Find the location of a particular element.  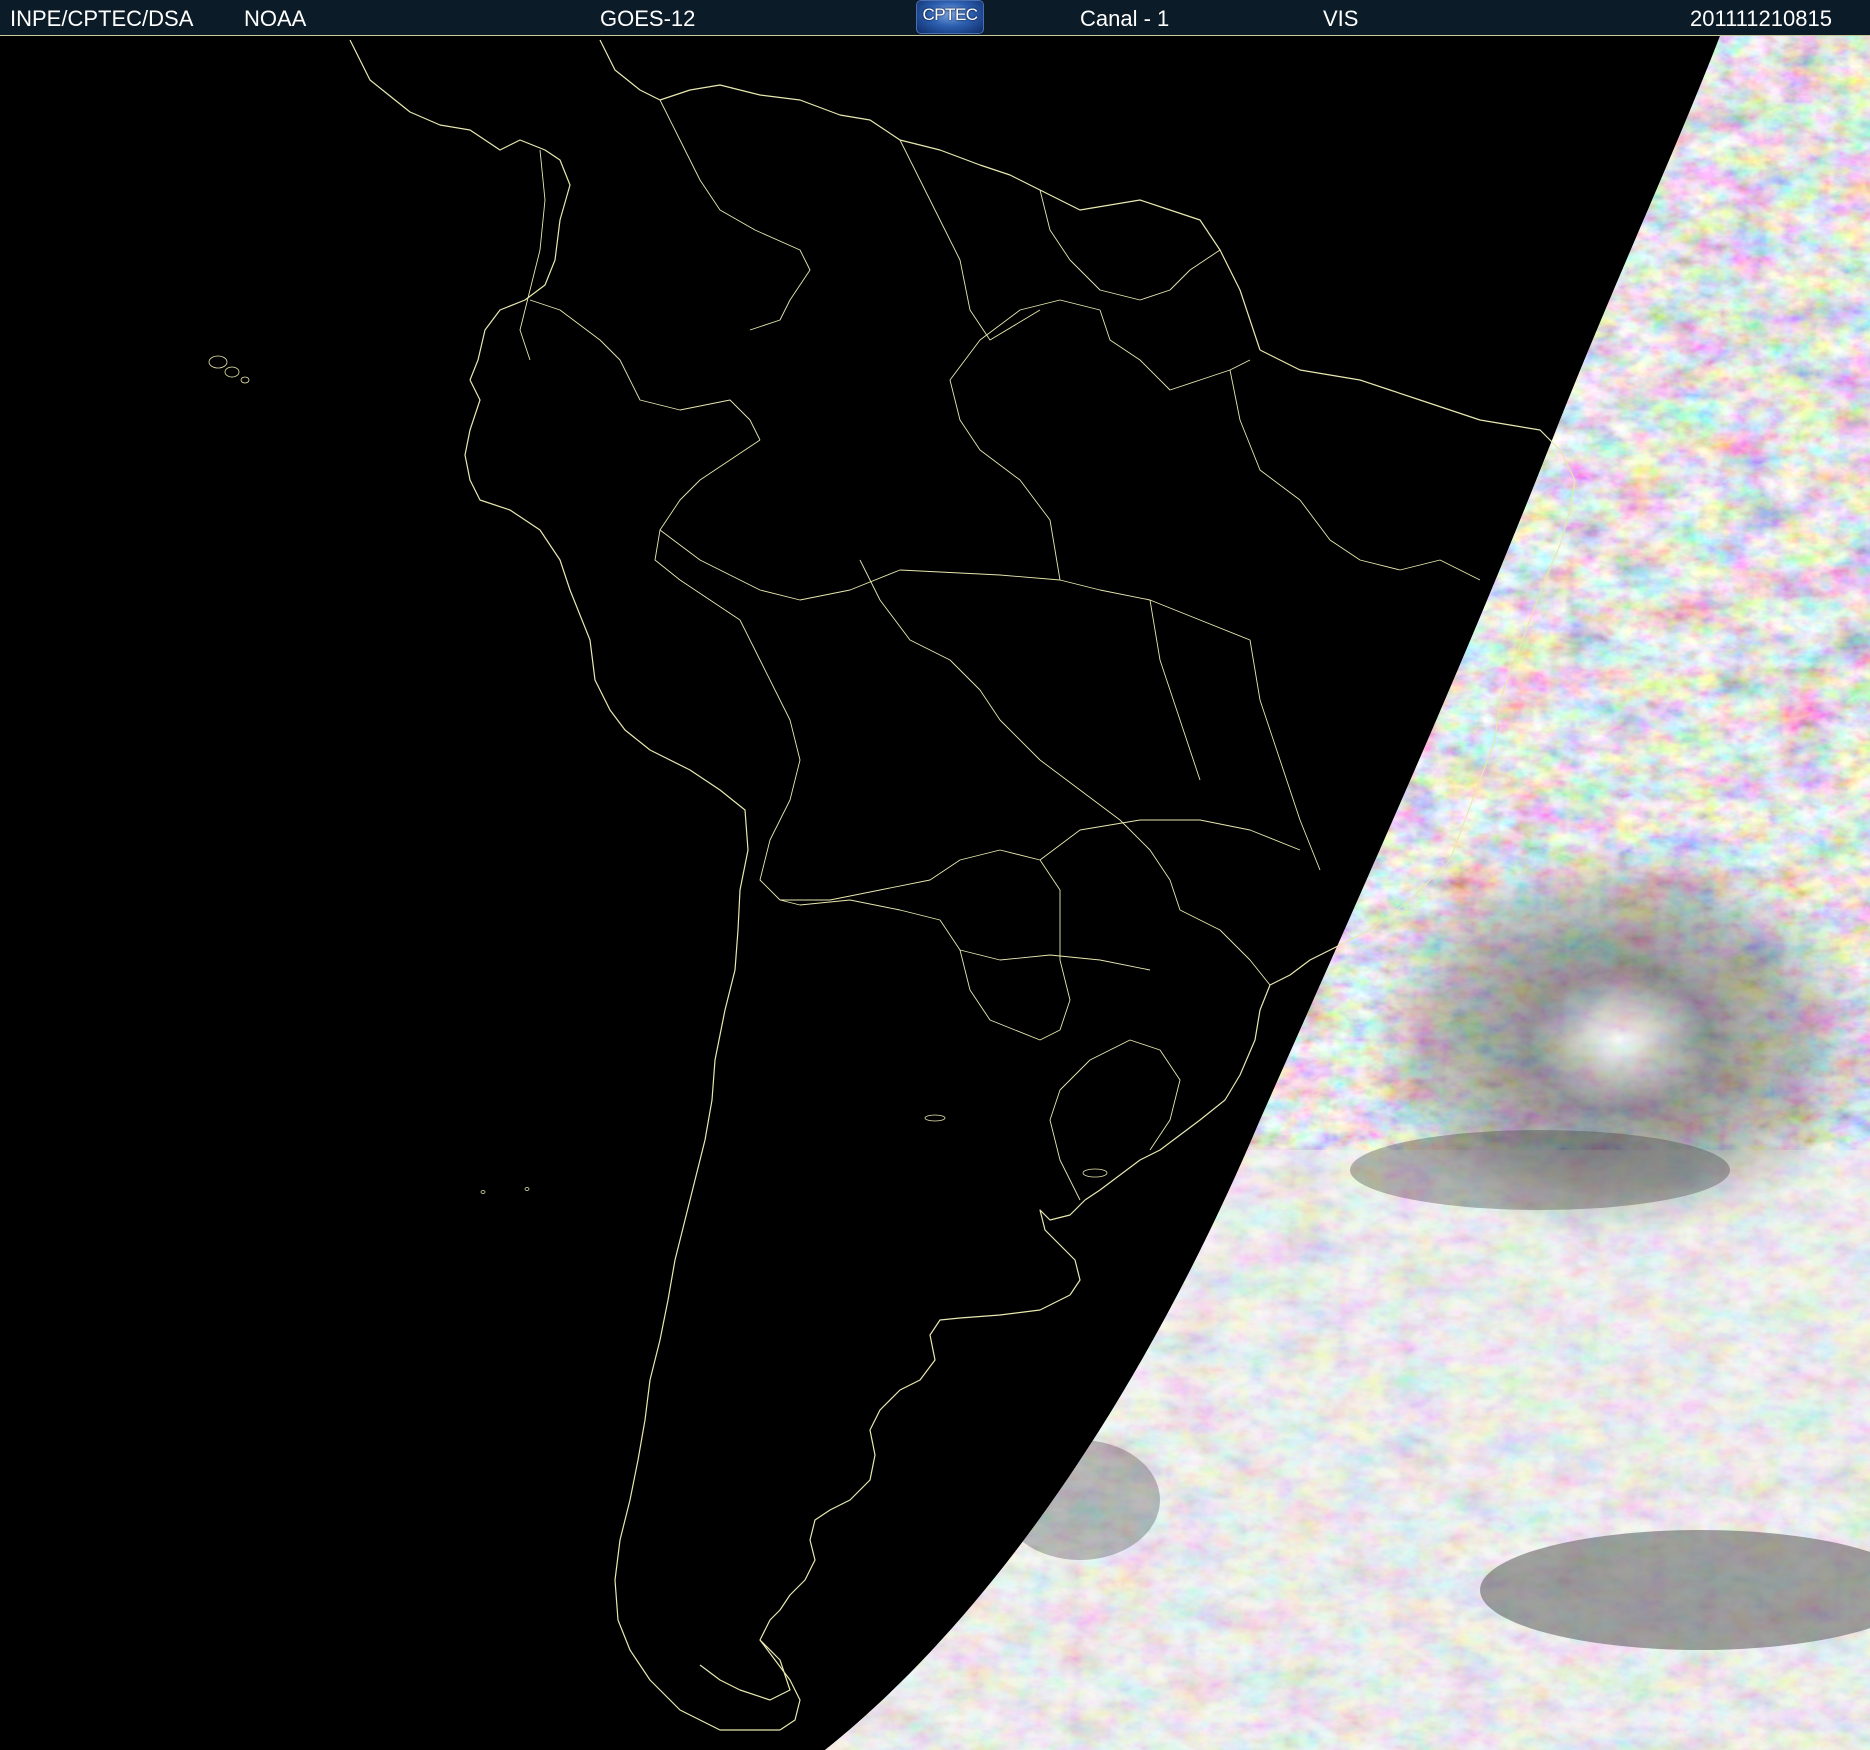

timestamp-label: 201111210815 is located at coordinates (1761, 18).